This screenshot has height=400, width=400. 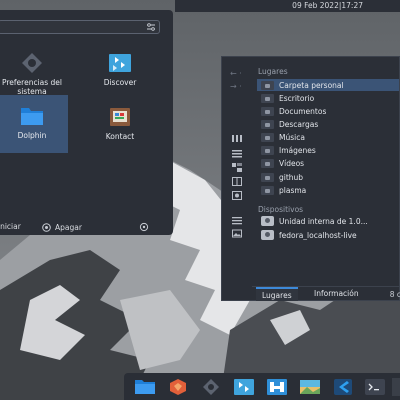 What do you see at coordinates (328, 98) in the screenshot?
I see `place-desktop: Escritorio` at bounding box center [328, 98].